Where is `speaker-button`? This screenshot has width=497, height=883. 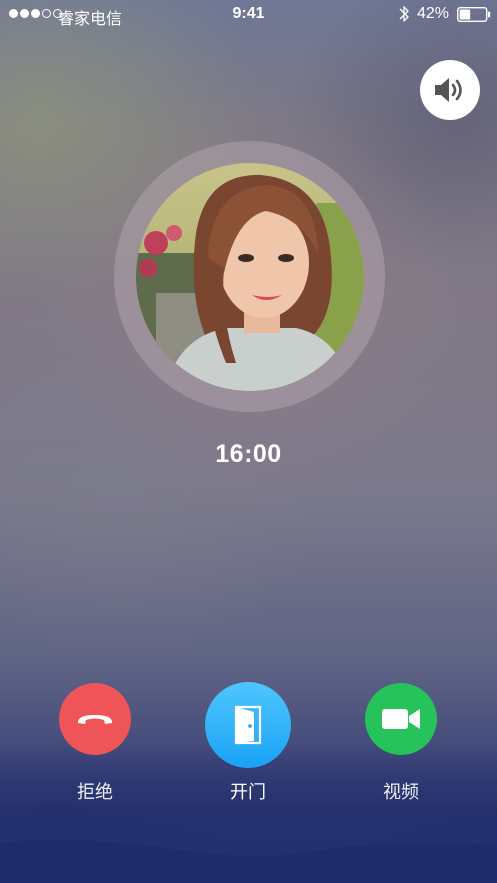 speaker-button is located at coordinates (450, 90).